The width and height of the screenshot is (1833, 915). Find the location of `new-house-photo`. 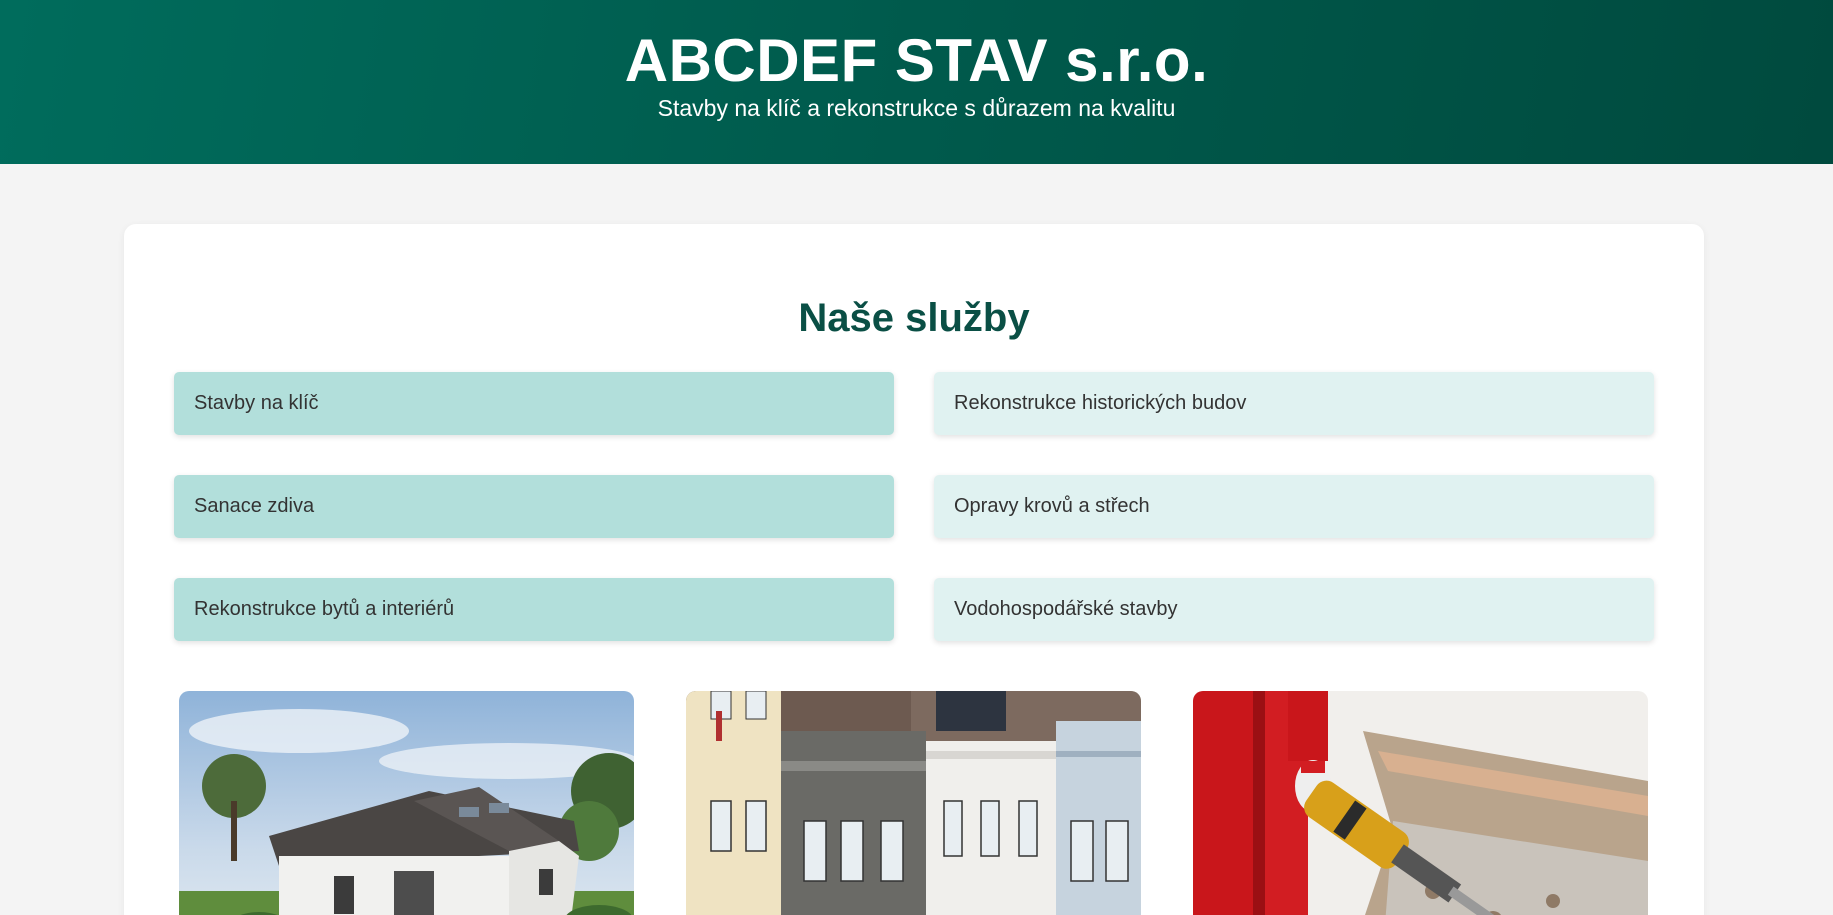

new-house-photo is located at coordinates (406, 803).